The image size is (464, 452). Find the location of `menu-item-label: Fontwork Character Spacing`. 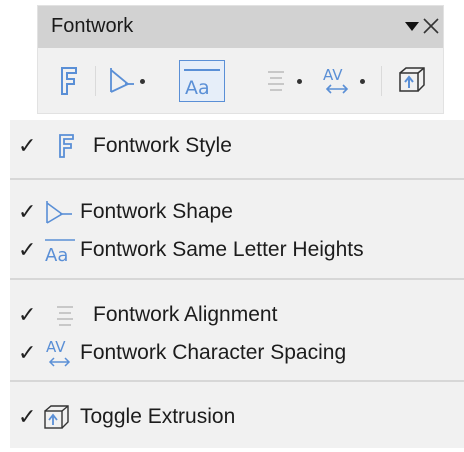

menu-item-label: Fontwork Character Spacing is located at coordinates (213, 352).